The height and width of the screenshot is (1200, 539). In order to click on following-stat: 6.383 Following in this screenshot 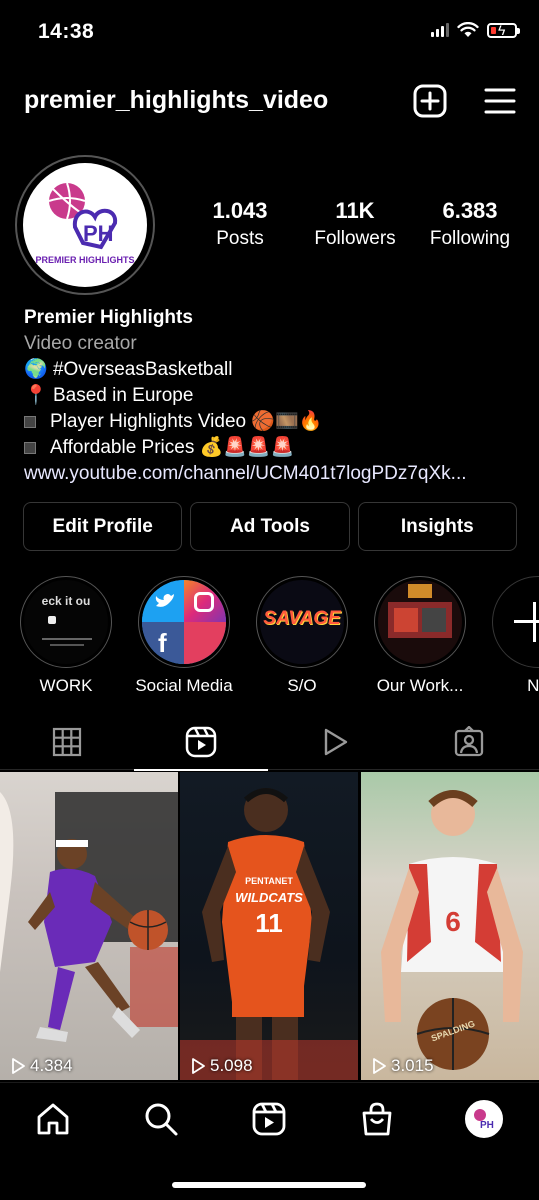, I will do `click(470, 224)`.